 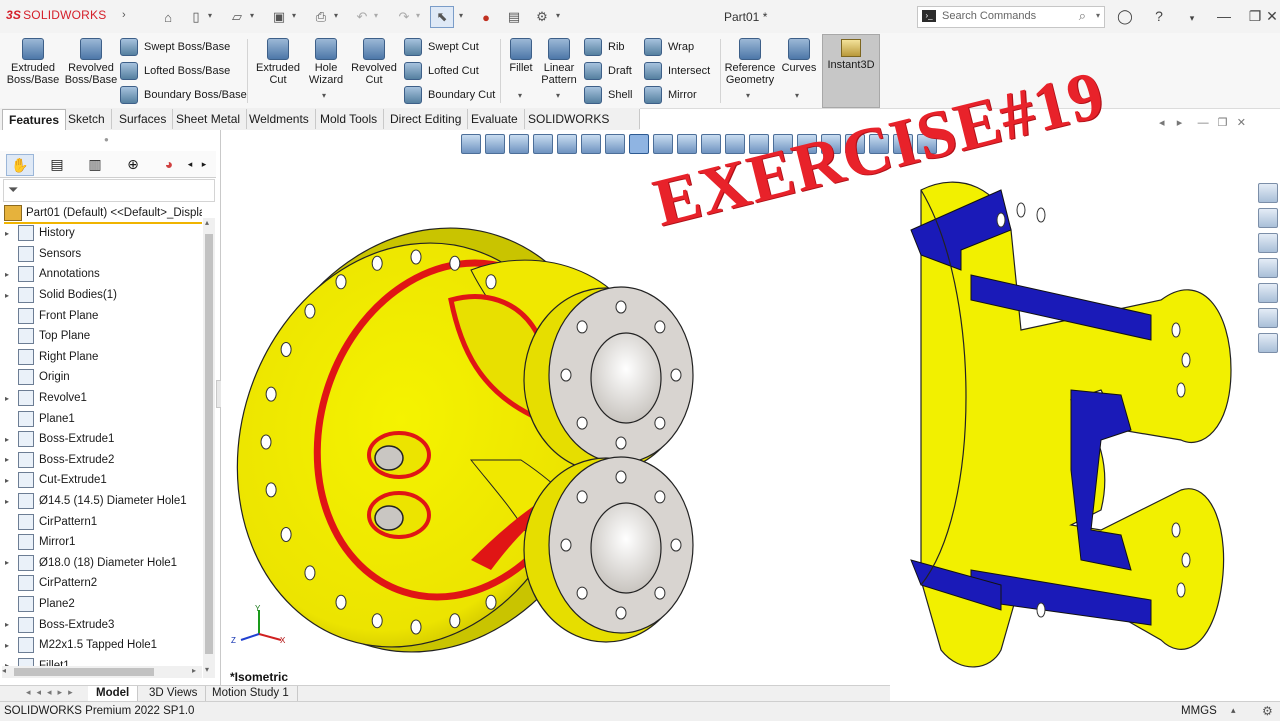 What do you see at coordinates (1270, 16) in the screenshot?
I see `close-icon: ✕` at bounding box center [1270, 16].